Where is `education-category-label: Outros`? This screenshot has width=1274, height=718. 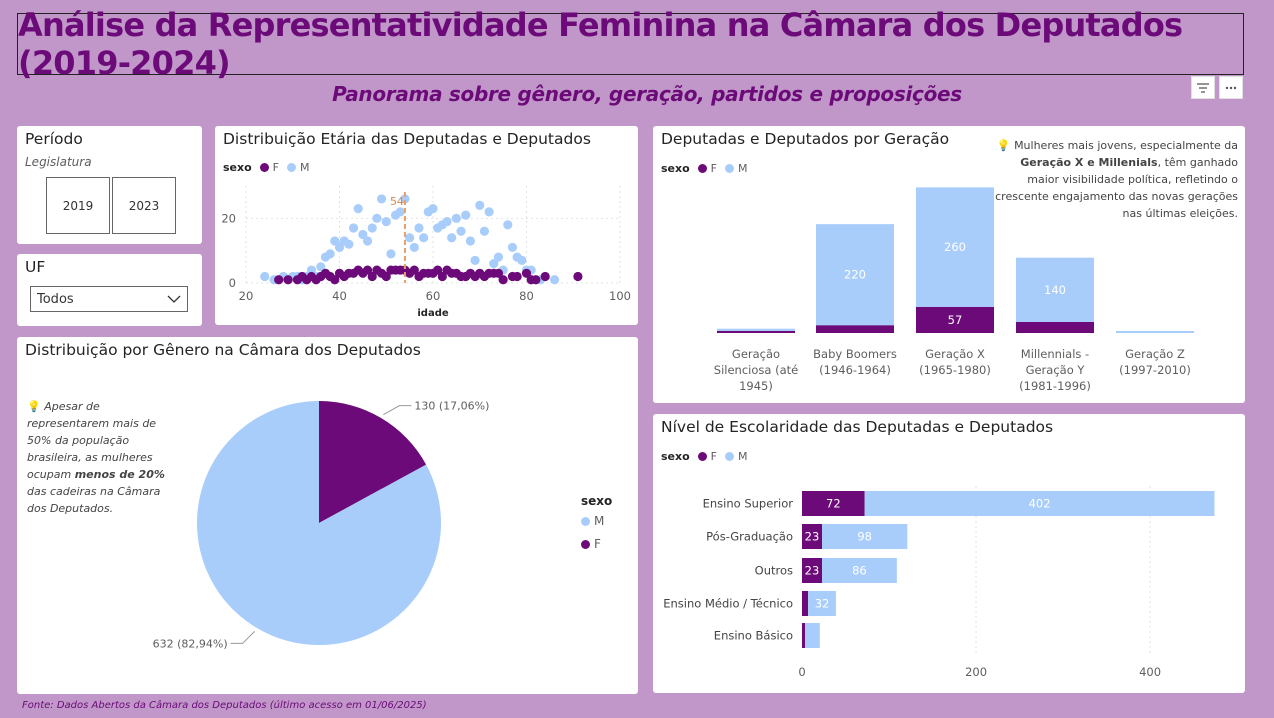
education-category-label: Outros is located at coordinates (774, 571).